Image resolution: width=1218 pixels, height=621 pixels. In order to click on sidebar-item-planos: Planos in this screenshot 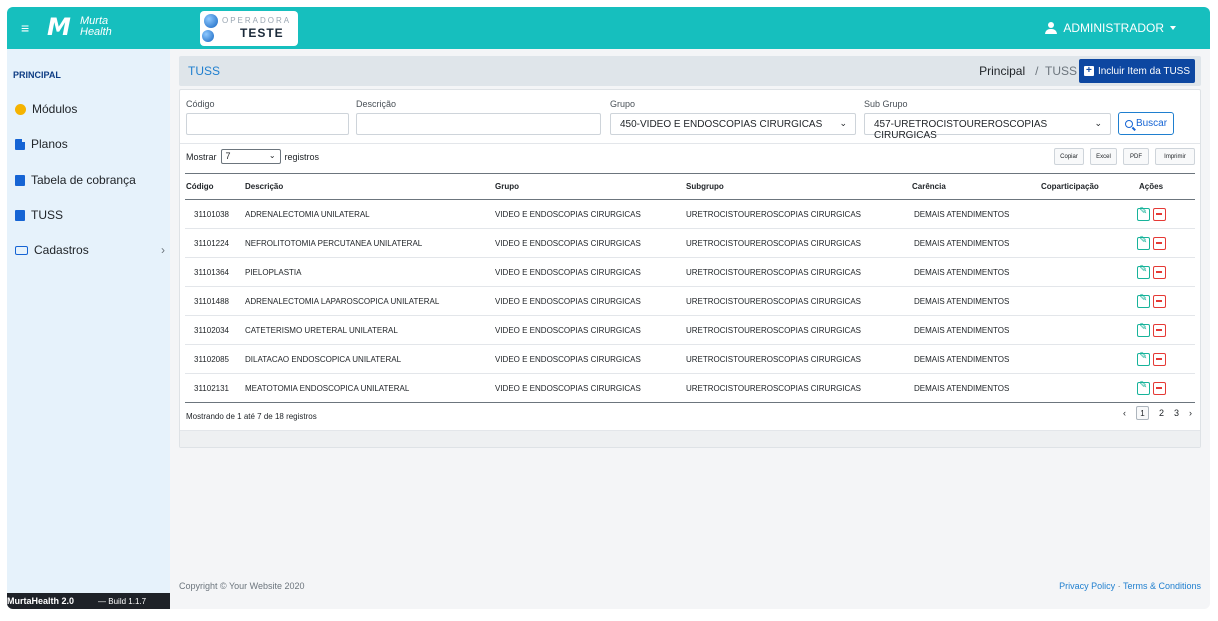, I will do `click(90, 144)`.